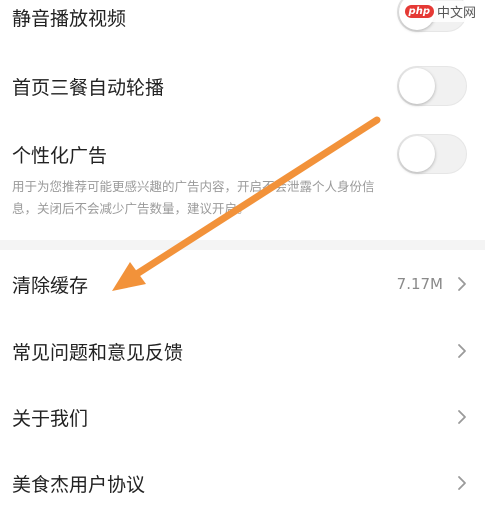 This screenshot has width=485, height=507. I want to click on personalized-ads-toggle, so click(432, 154).